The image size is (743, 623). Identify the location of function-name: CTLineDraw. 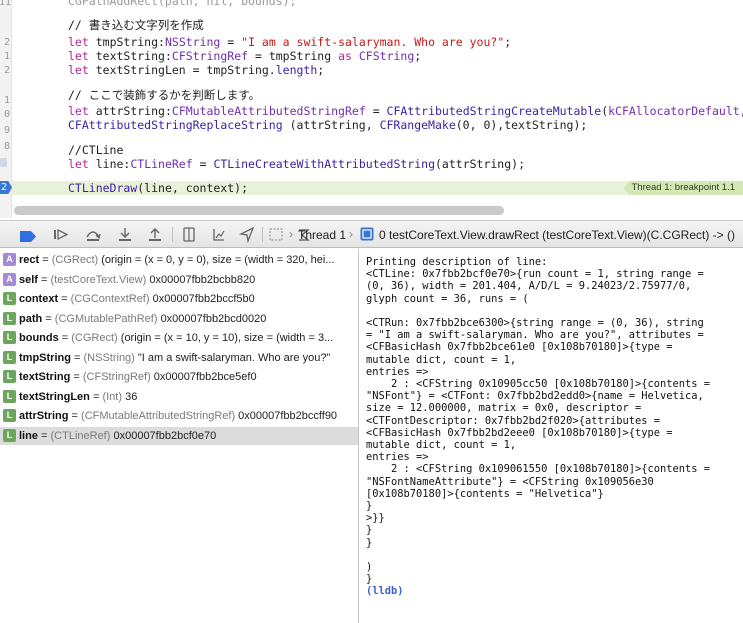
(103, 188).